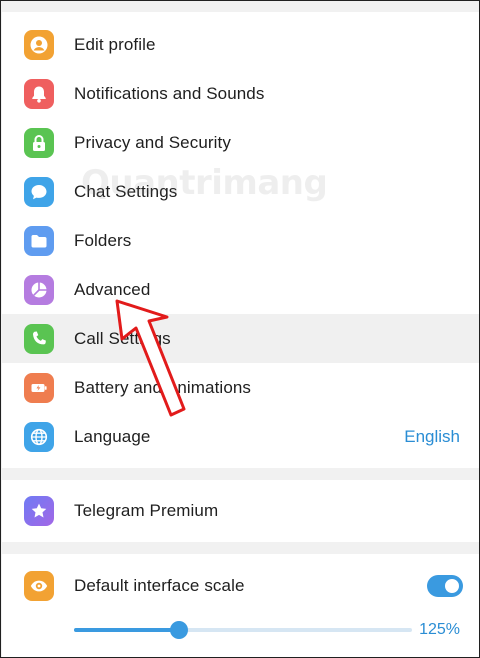 The width and height of the screenshot is (480, 658). Describe the element at coordinates (169, 93) in the screenshot. I see `menu-item-label: Notifications and Sounds` at that location.